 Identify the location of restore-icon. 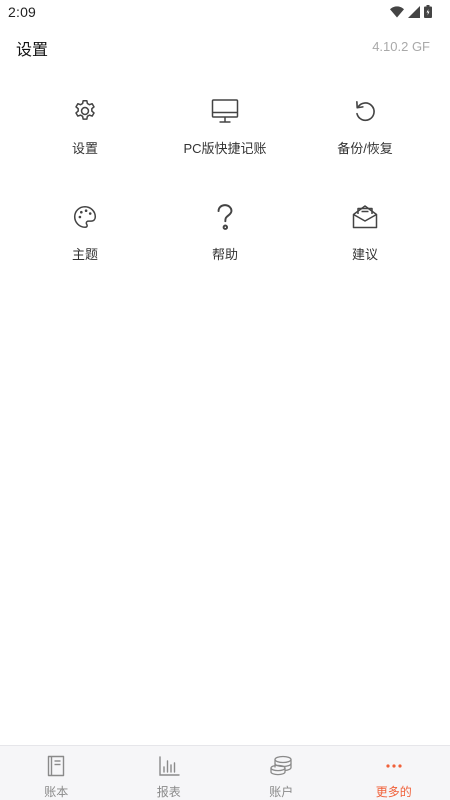
(365, 111).